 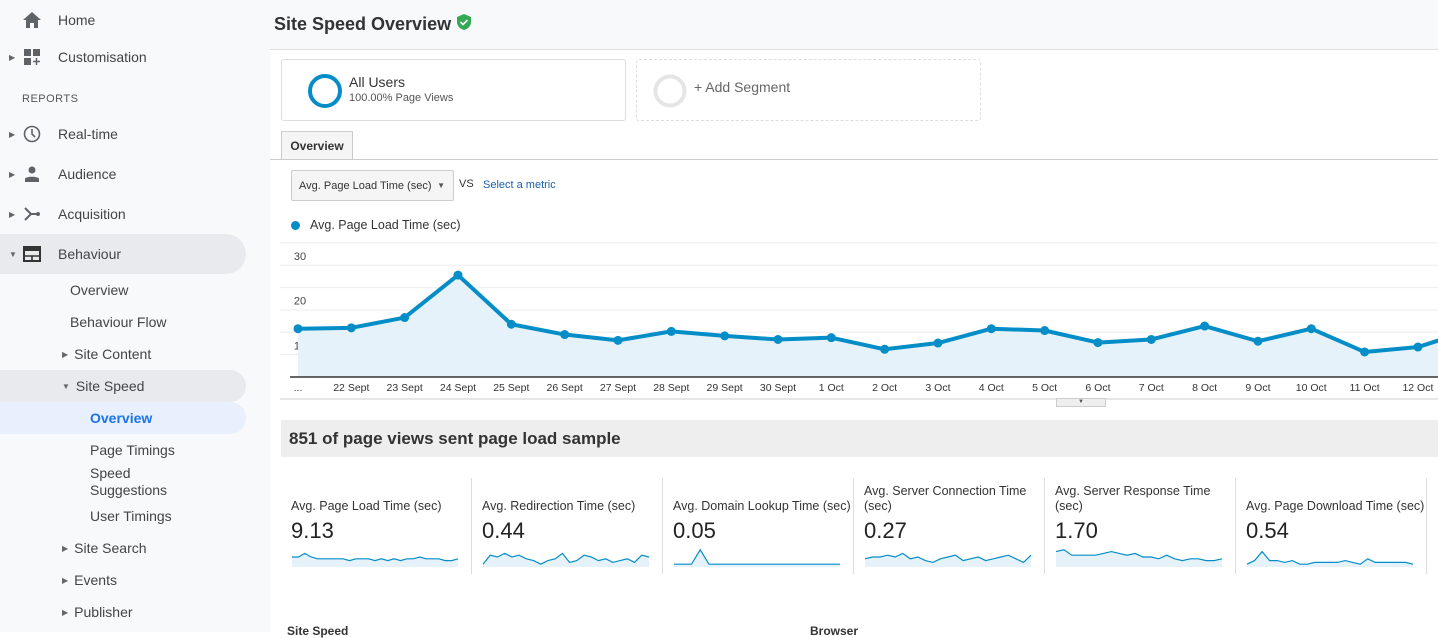 I want to click on metric-title: Avg. Page Download Time (sec), so click(x=1335, y=506).